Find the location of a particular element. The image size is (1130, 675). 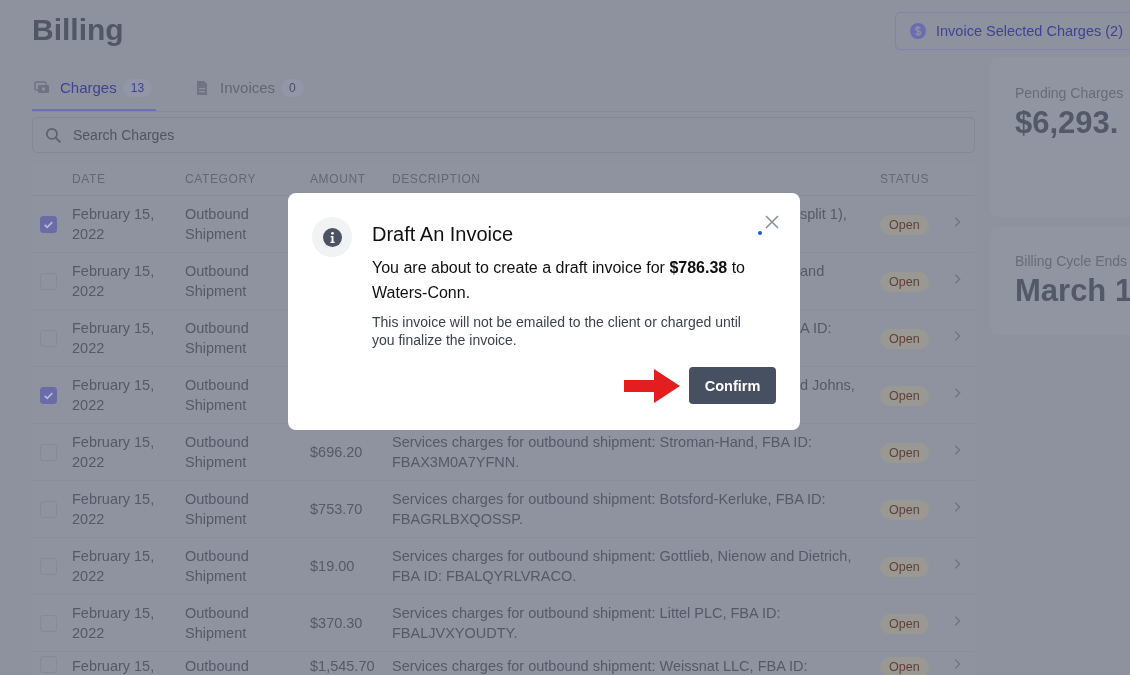

dialog-note: This invoice will not be emailed to the client or charged until you finalize the invoice. is located at coordinates (557, 331).